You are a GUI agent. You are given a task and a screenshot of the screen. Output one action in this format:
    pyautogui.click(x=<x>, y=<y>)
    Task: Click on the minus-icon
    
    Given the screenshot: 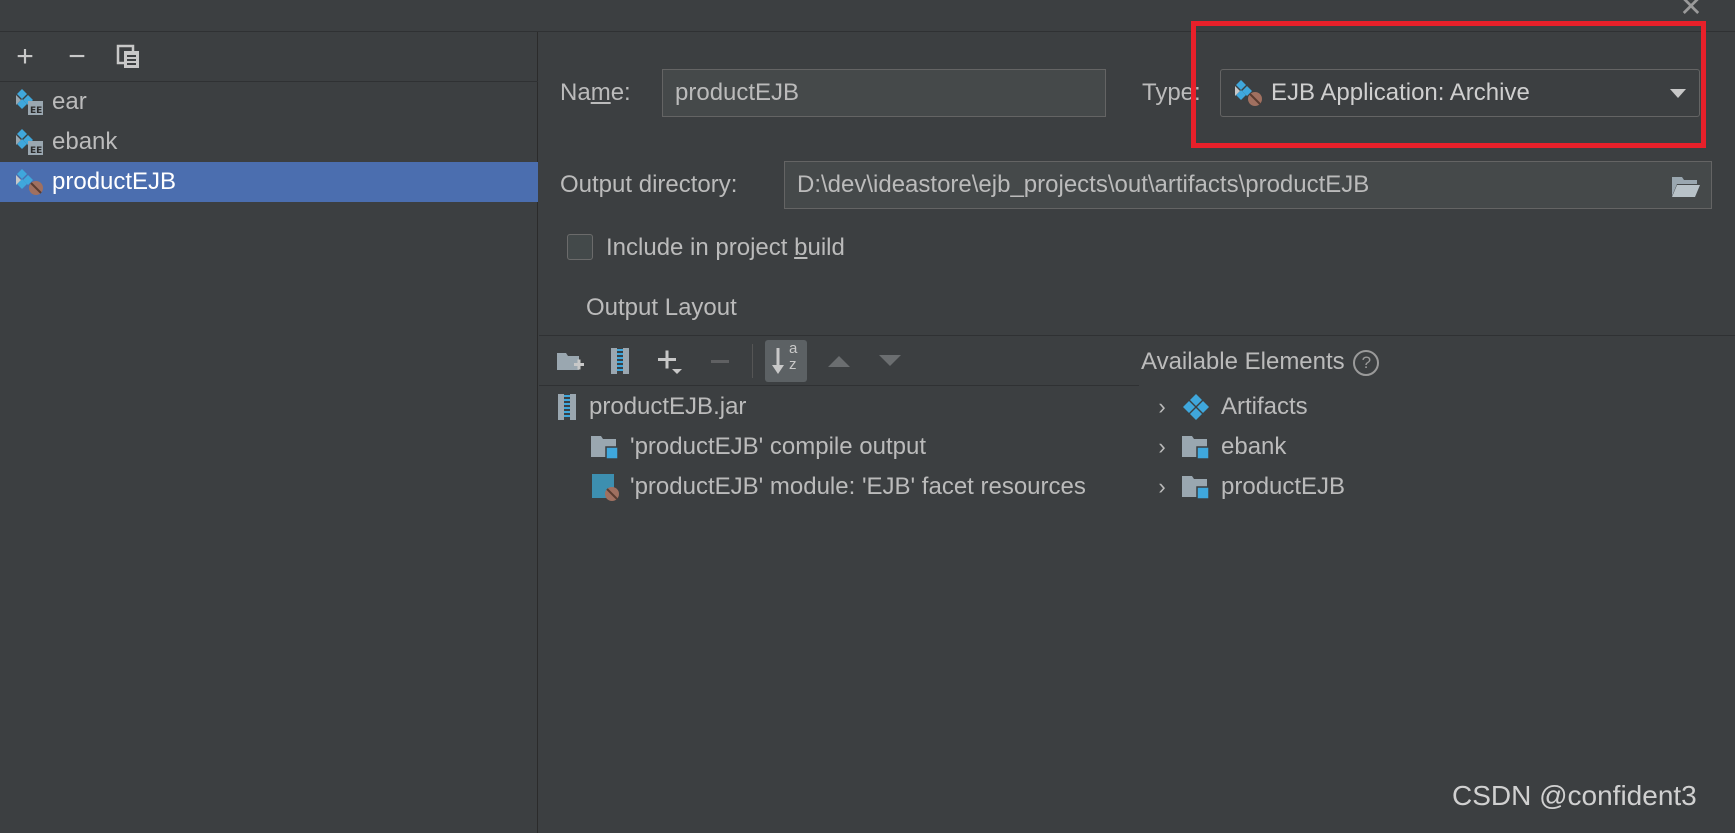 What is the action you would take?
    pyautogui.click(x=720, y=361)
    